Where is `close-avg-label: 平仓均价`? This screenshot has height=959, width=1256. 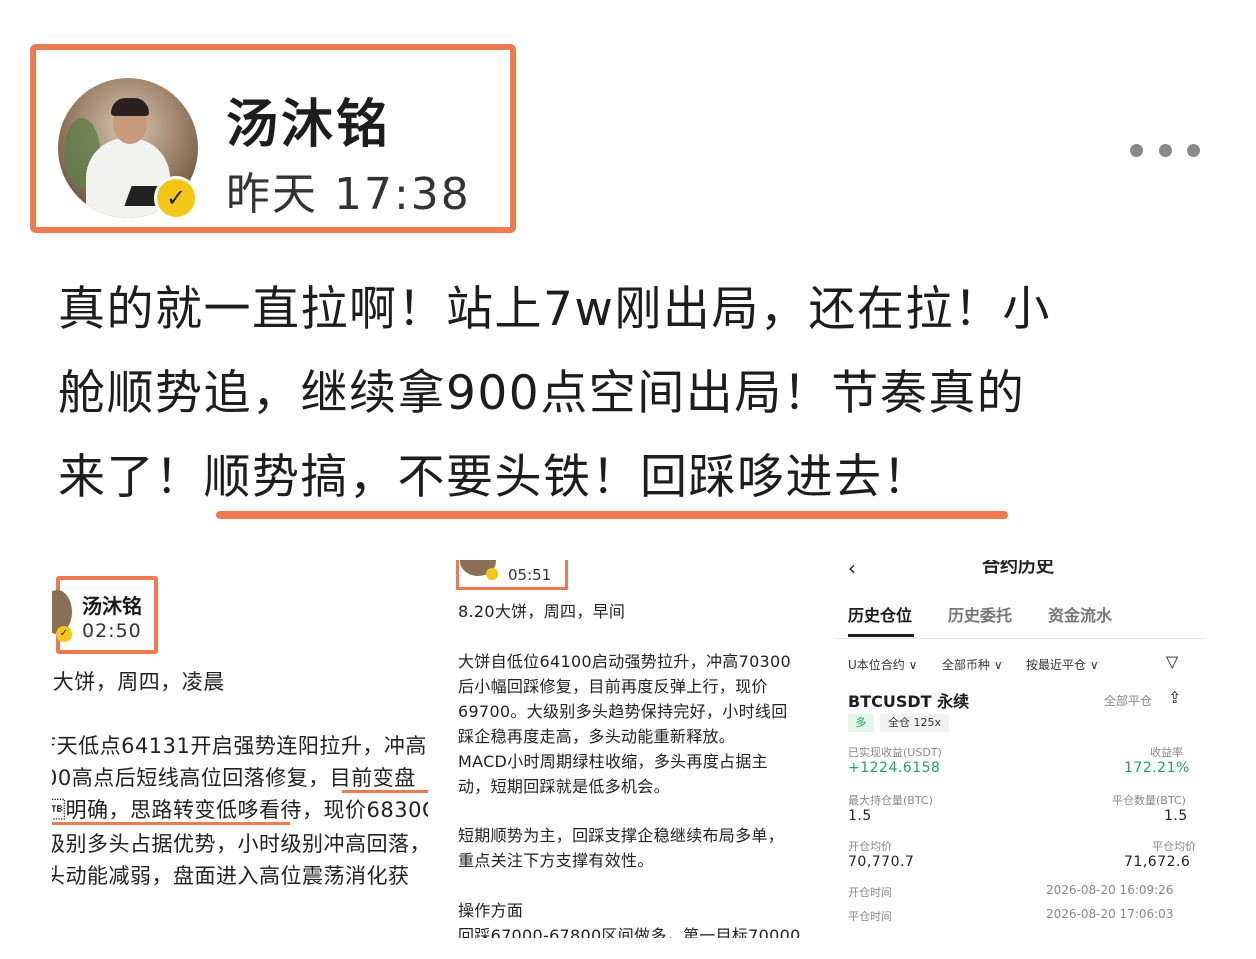 close-avg-label: 平仓均价 is located at coordinates (1174, 846).